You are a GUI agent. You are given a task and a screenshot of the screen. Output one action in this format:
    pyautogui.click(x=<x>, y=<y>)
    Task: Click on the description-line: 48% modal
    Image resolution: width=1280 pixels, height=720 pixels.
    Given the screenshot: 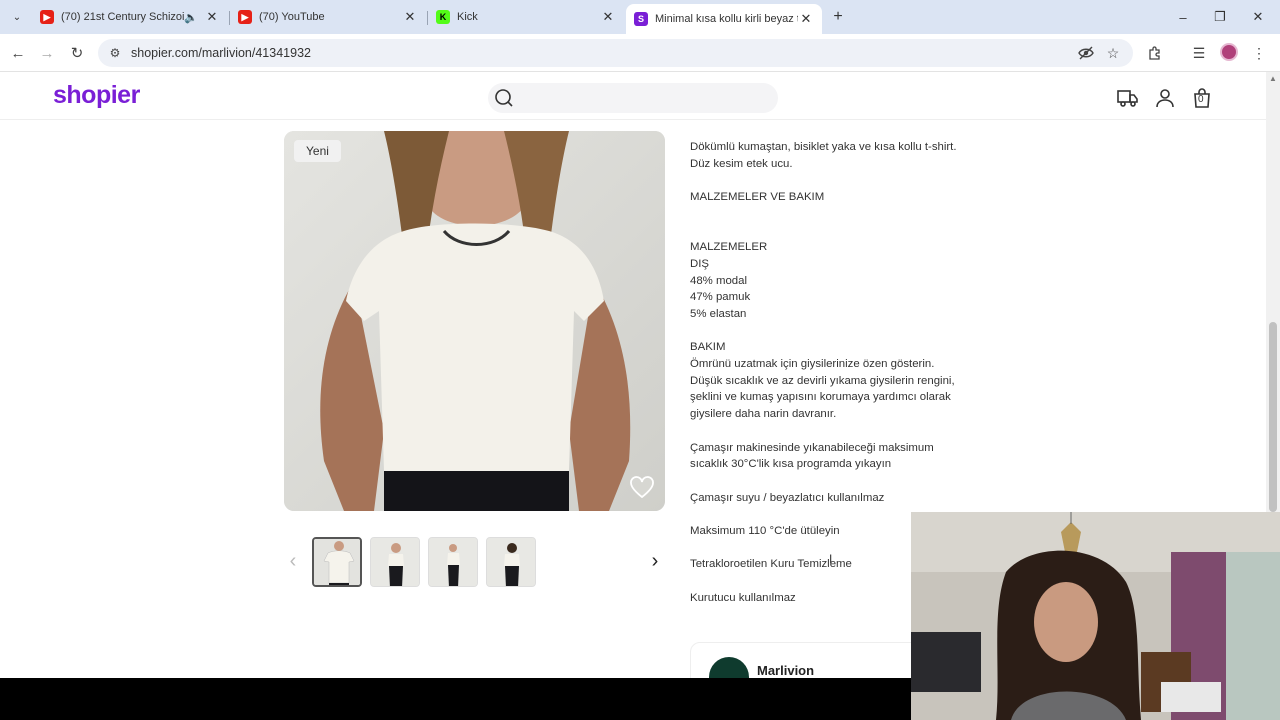 What is the action you would take?
    pyautogui.click(x=718, y=280)
    